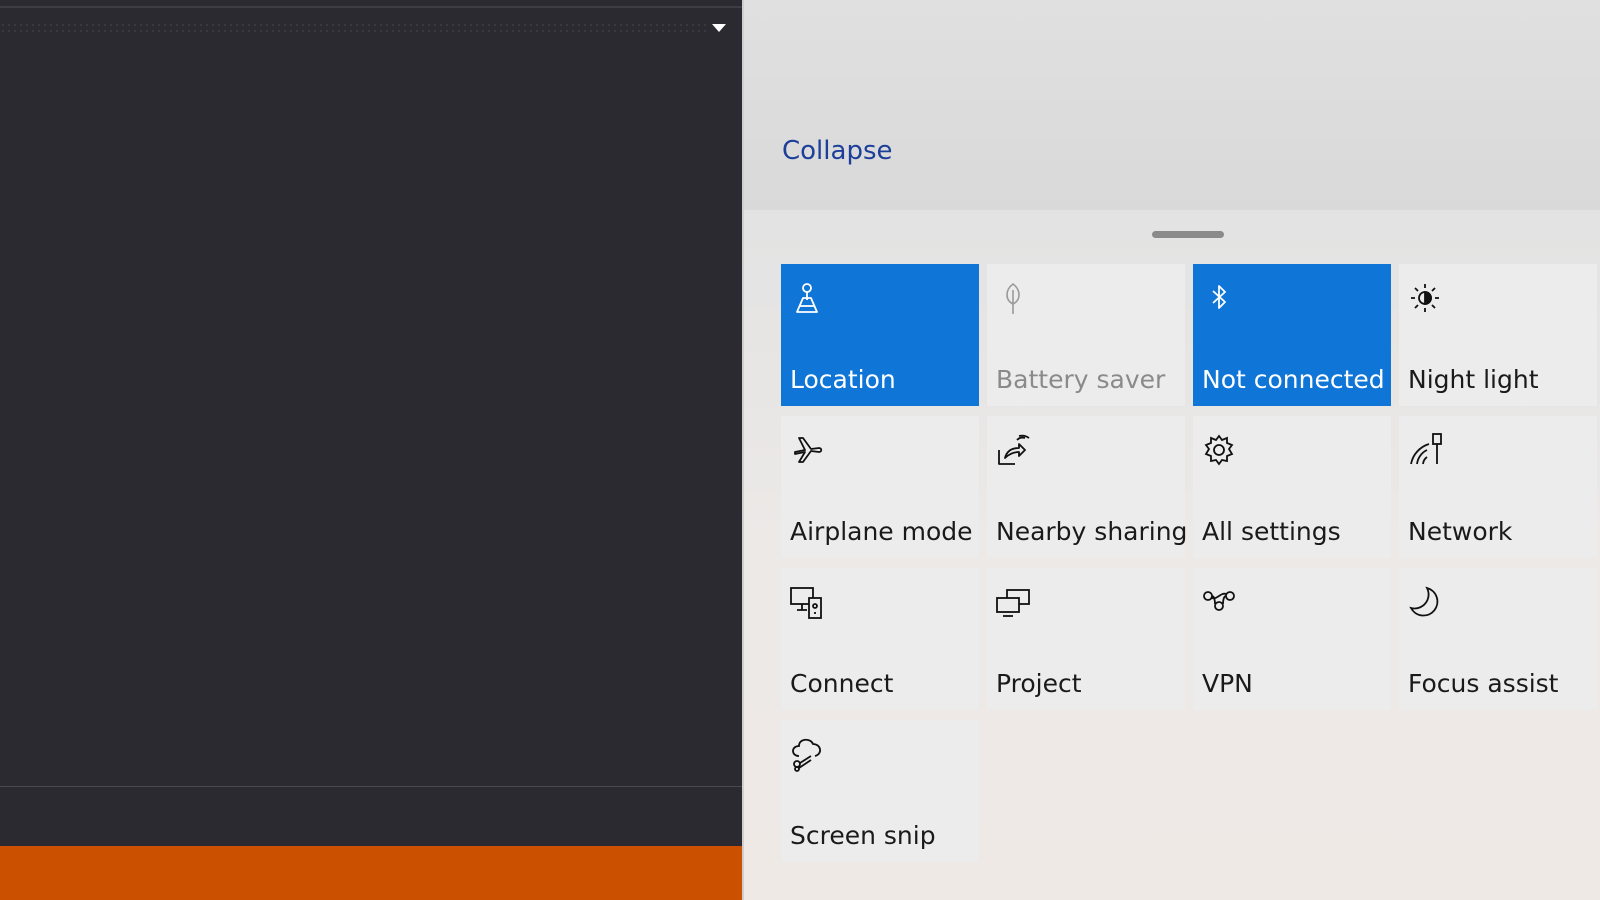  Describe the element at coordinates (1092, 531) in the screenshot. I see `tile-label: Nearby sharing` at that location.